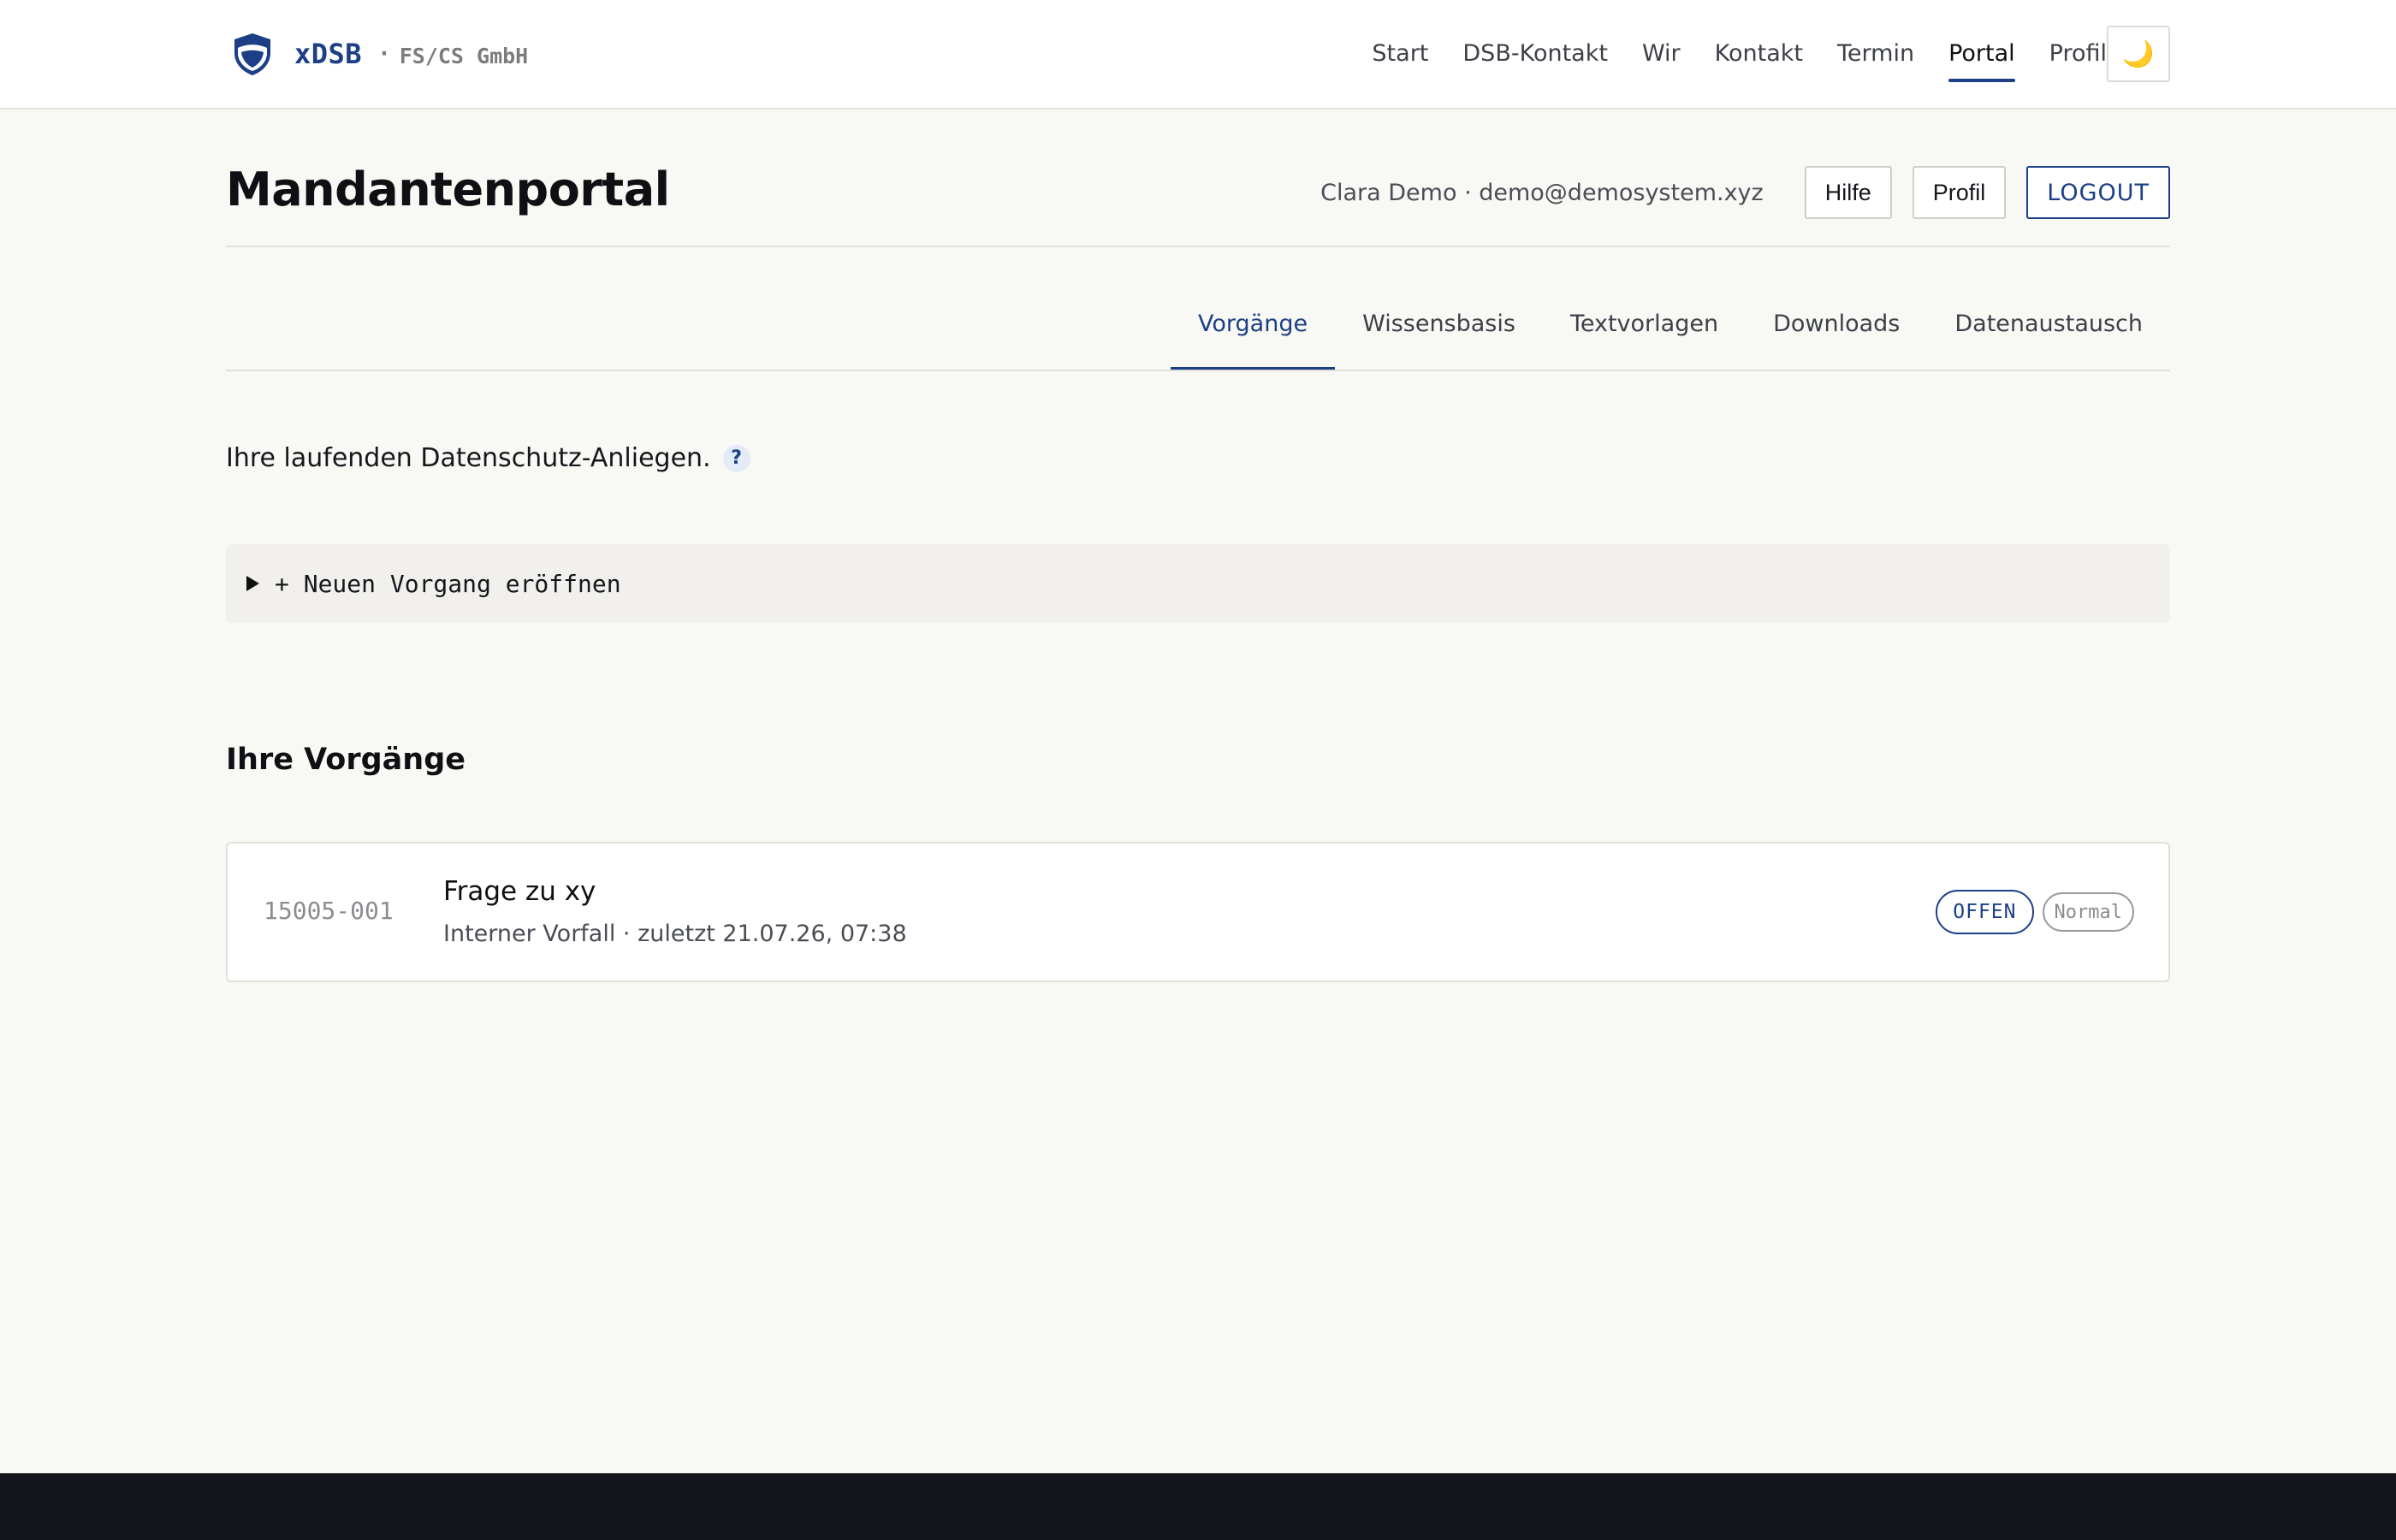 Image resolution: width=2396 pixels, height=1540 pixels. Describe the element at coordinates (1535, 54) in the screenshot. I see `nav-dsb-kontakt: DSB-Kontakt` at that location.